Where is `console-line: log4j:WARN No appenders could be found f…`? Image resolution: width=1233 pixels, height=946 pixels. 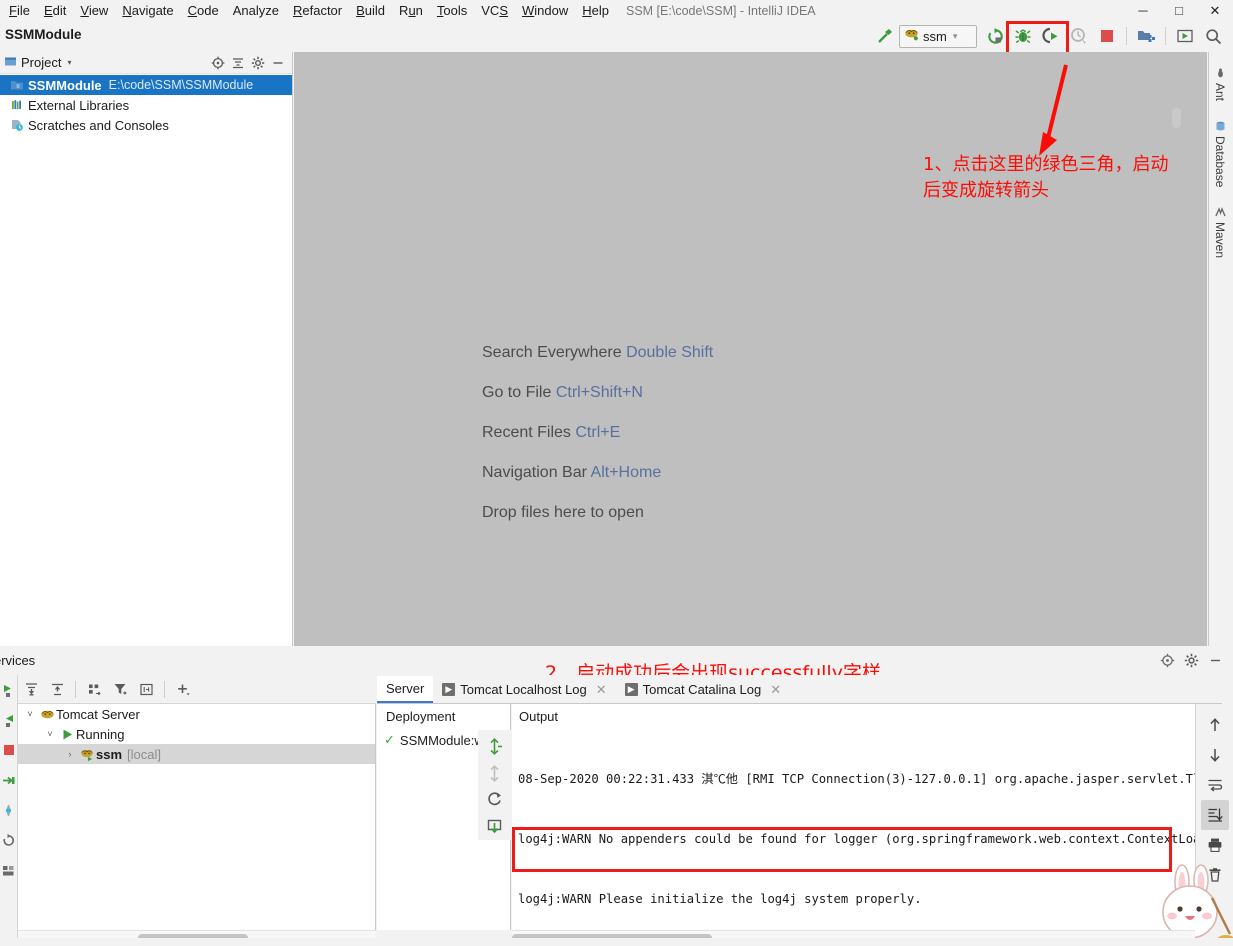 console-line: log4j:WARN No appenders could be found f… is located at coordinates (856, 839).